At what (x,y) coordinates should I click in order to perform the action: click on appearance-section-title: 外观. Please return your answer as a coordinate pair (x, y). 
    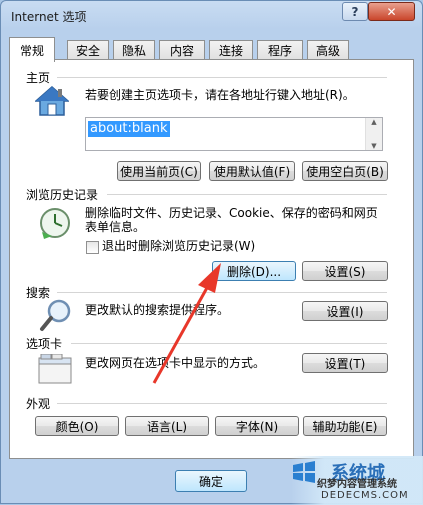
    Looking at the image, I should click on (38, 404).